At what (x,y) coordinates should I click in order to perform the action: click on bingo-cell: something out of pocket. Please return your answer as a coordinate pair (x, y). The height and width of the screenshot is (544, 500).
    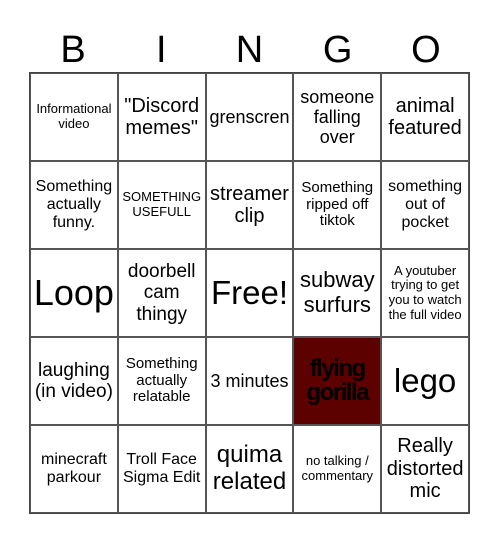
    Looking at the image, I should click on (425, 205).